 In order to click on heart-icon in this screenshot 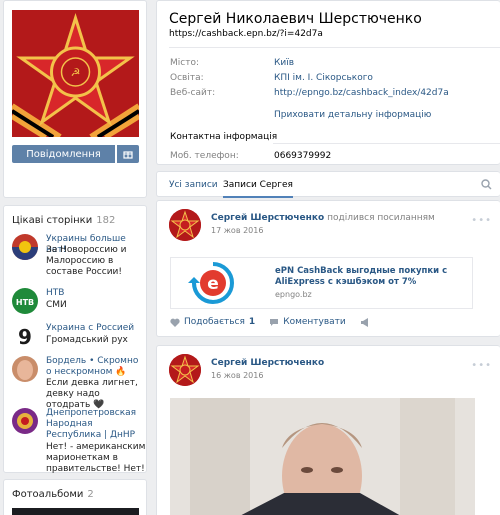, I will do `click(175, 322)`.